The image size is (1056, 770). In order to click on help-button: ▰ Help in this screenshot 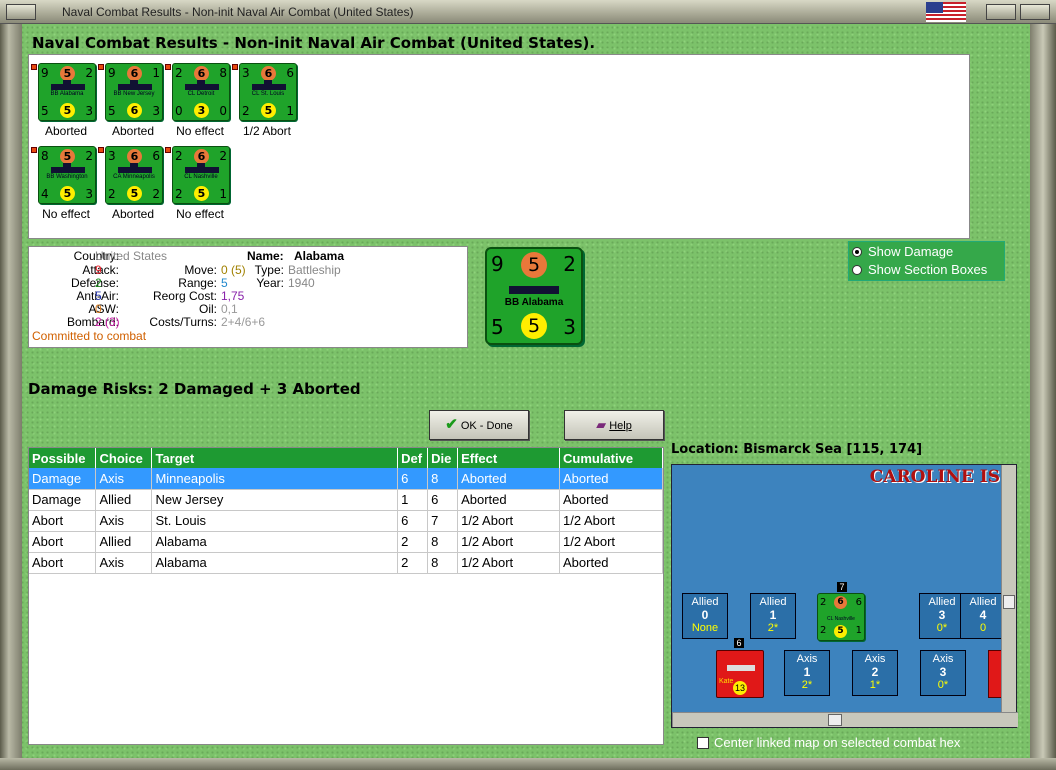, I will do `click(614, 425)`.